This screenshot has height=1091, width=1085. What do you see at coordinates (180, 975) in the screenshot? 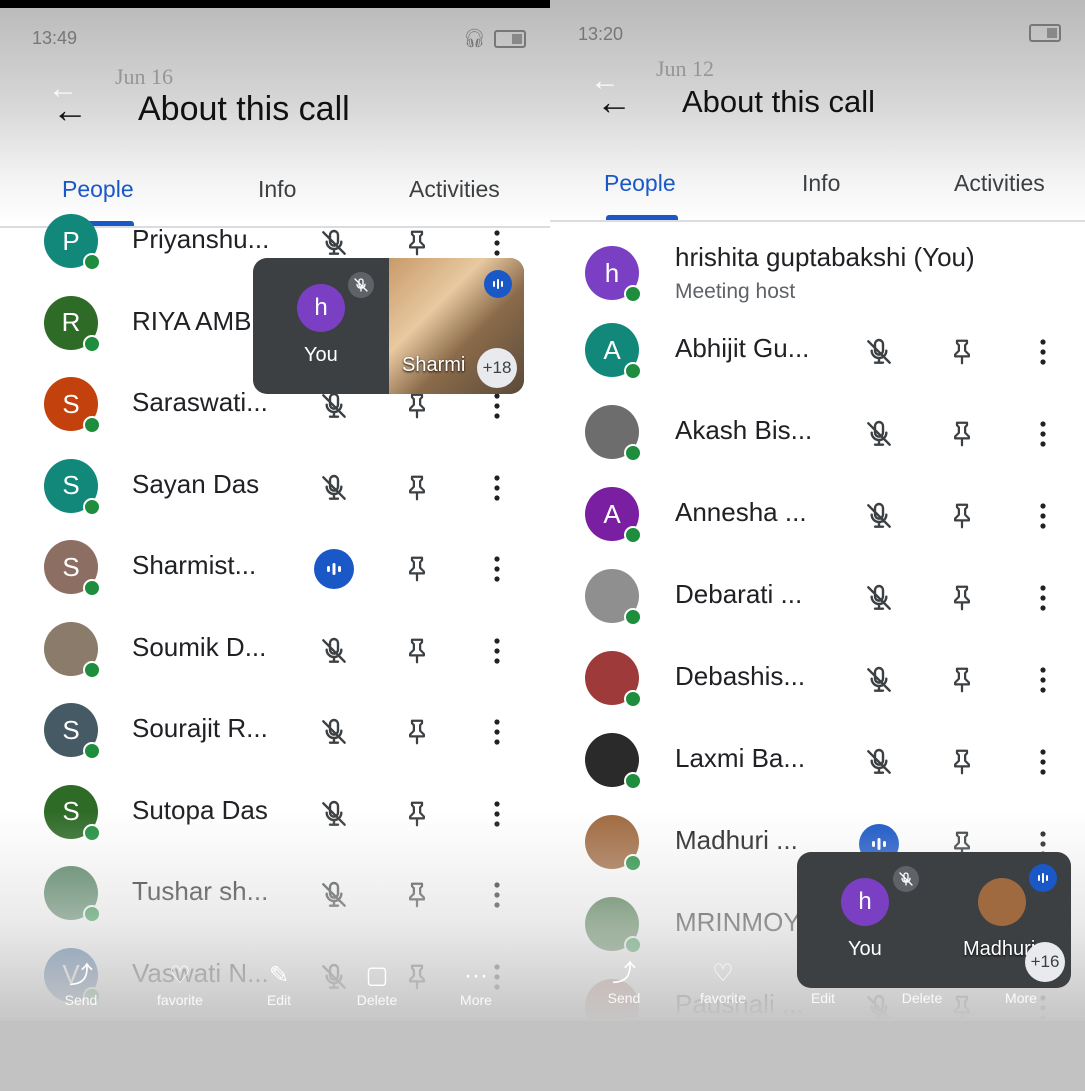
I see `heart-icon: ♡` at bounding box center [180, 975].